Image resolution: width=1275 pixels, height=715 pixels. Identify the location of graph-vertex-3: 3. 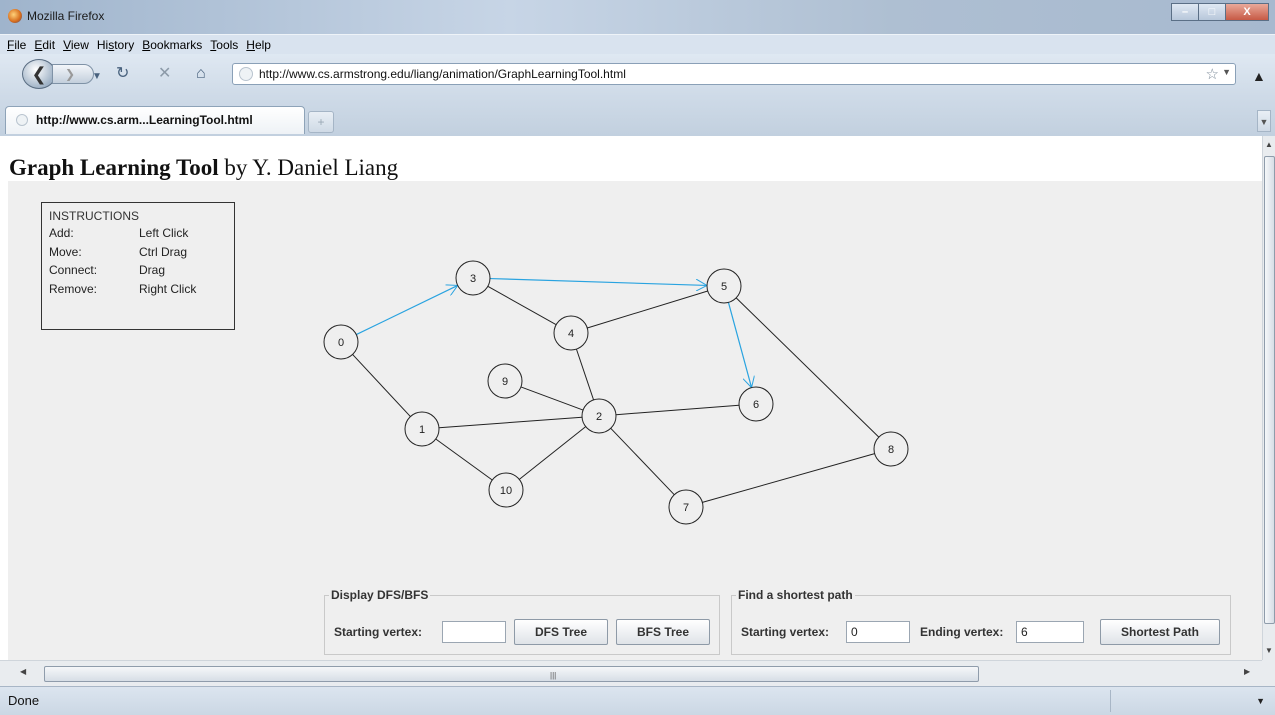
(473, 278).